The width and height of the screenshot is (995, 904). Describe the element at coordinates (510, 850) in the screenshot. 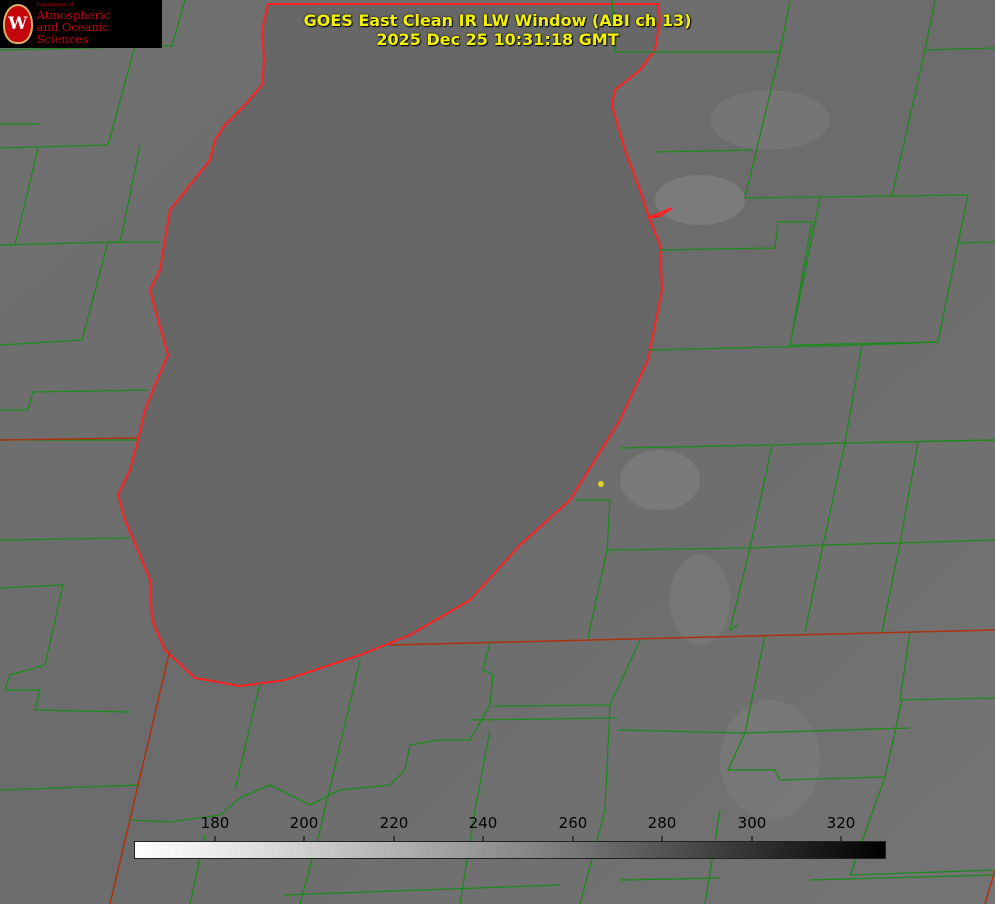

I see `brightness-temperature-colorbar` at that location.